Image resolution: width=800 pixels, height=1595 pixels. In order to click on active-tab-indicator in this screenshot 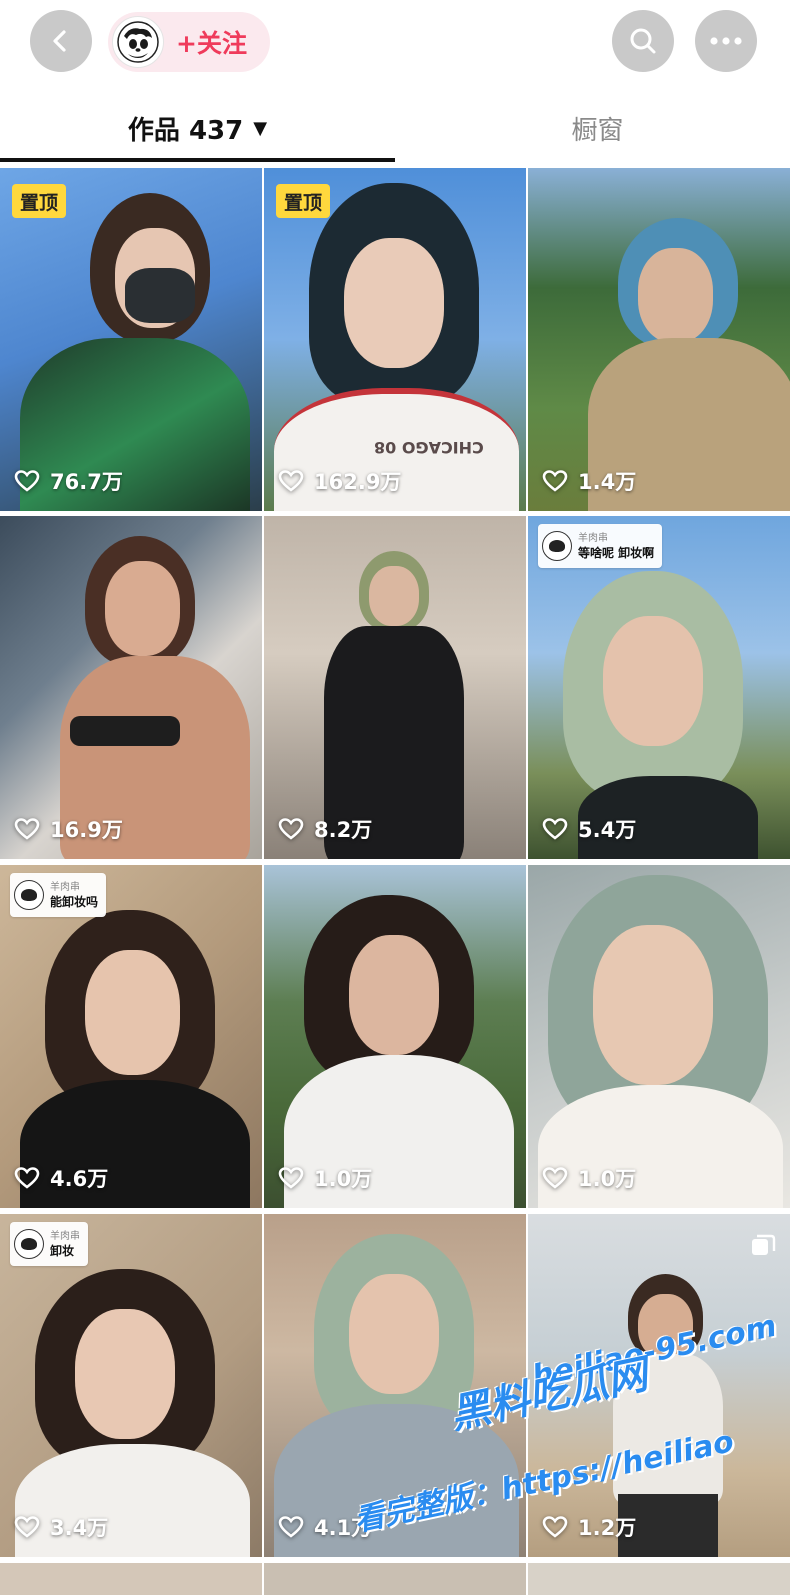, I will do `click(197, 160)`.